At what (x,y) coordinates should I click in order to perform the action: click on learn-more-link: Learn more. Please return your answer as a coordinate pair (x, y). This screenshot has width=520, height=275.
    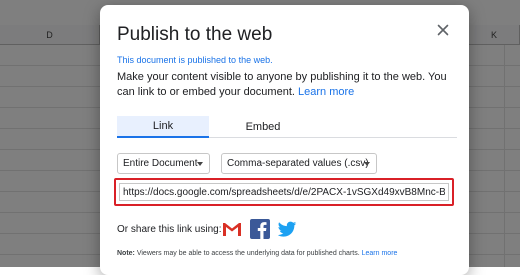
    Looking at the image, I should click on (326, 92).